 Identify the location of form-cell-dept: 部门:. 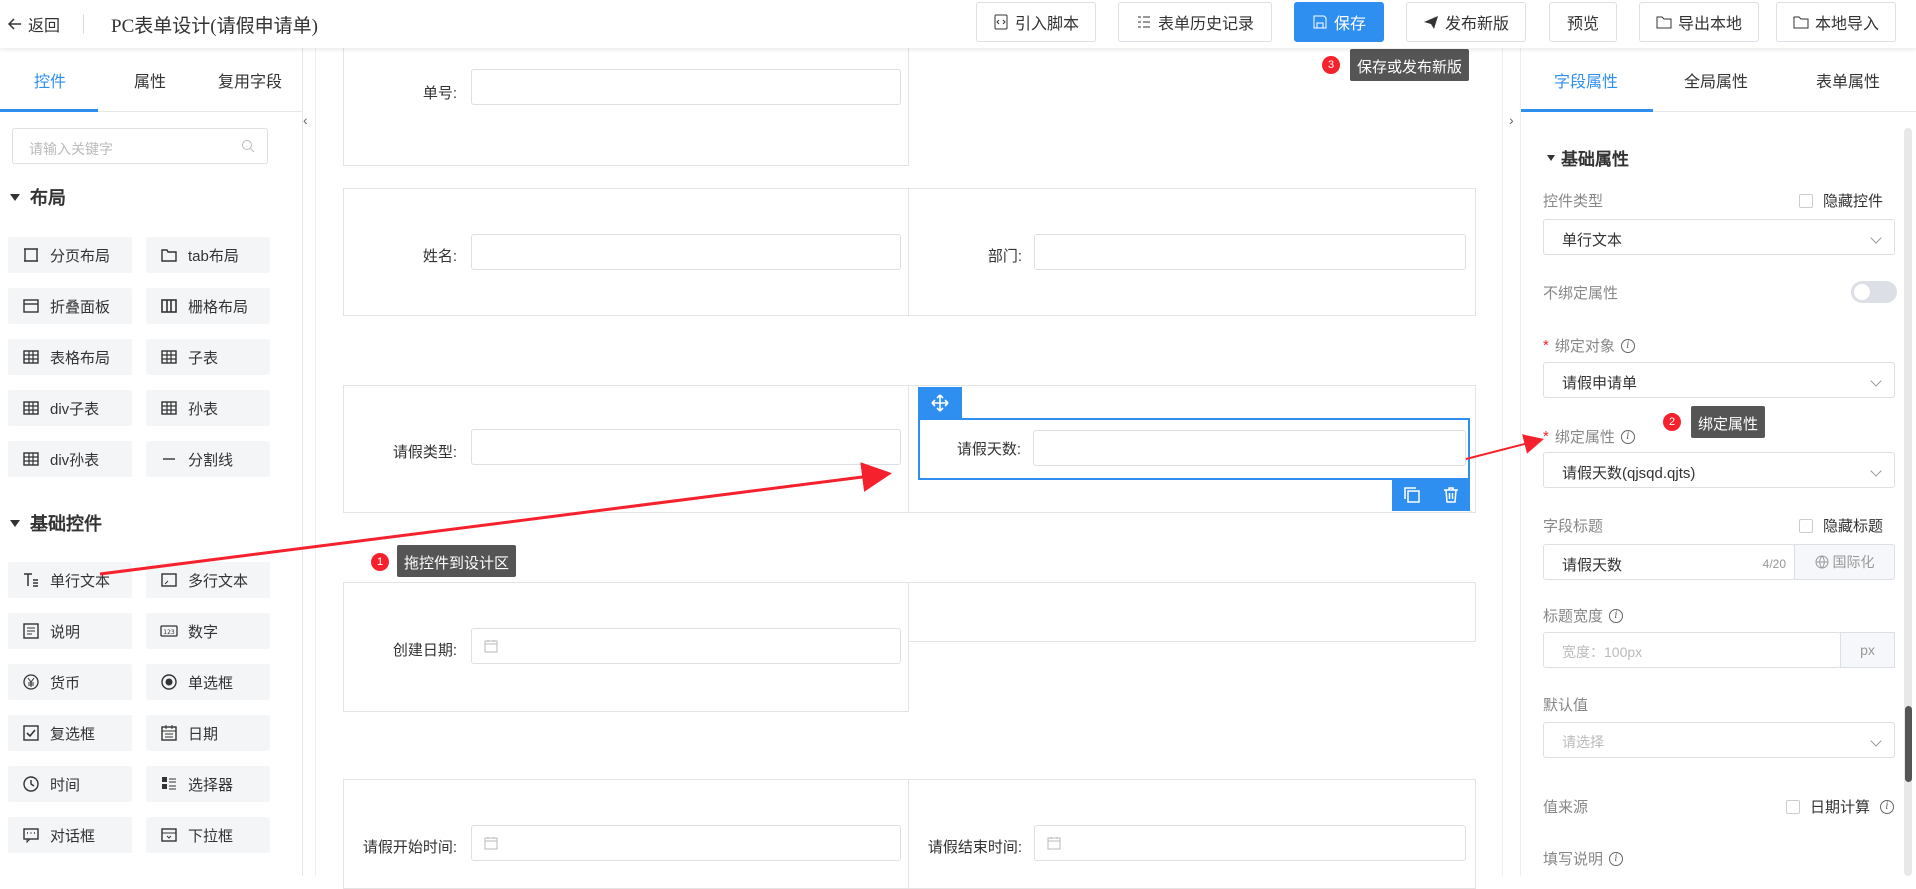
(1192, 252).